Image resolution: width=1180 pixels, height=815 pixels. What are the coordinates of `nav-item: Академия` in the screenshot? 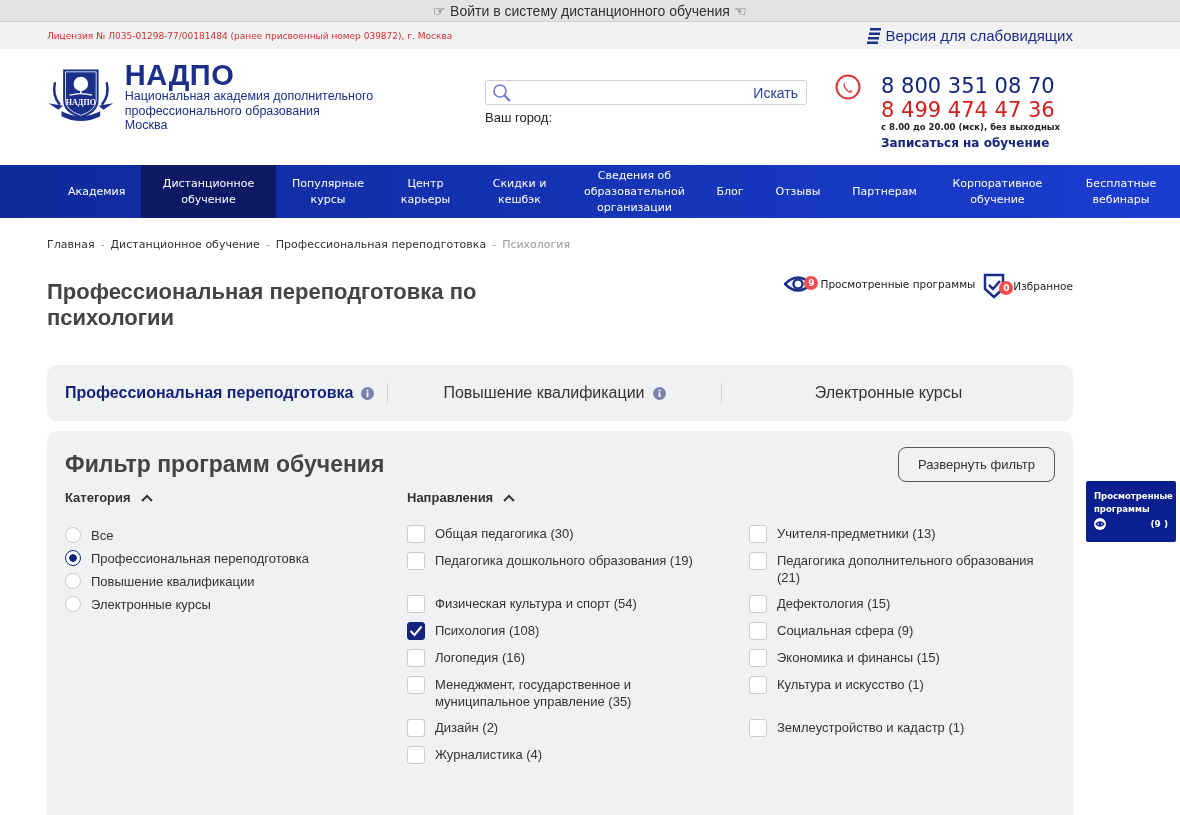 It's located at (97, 191).